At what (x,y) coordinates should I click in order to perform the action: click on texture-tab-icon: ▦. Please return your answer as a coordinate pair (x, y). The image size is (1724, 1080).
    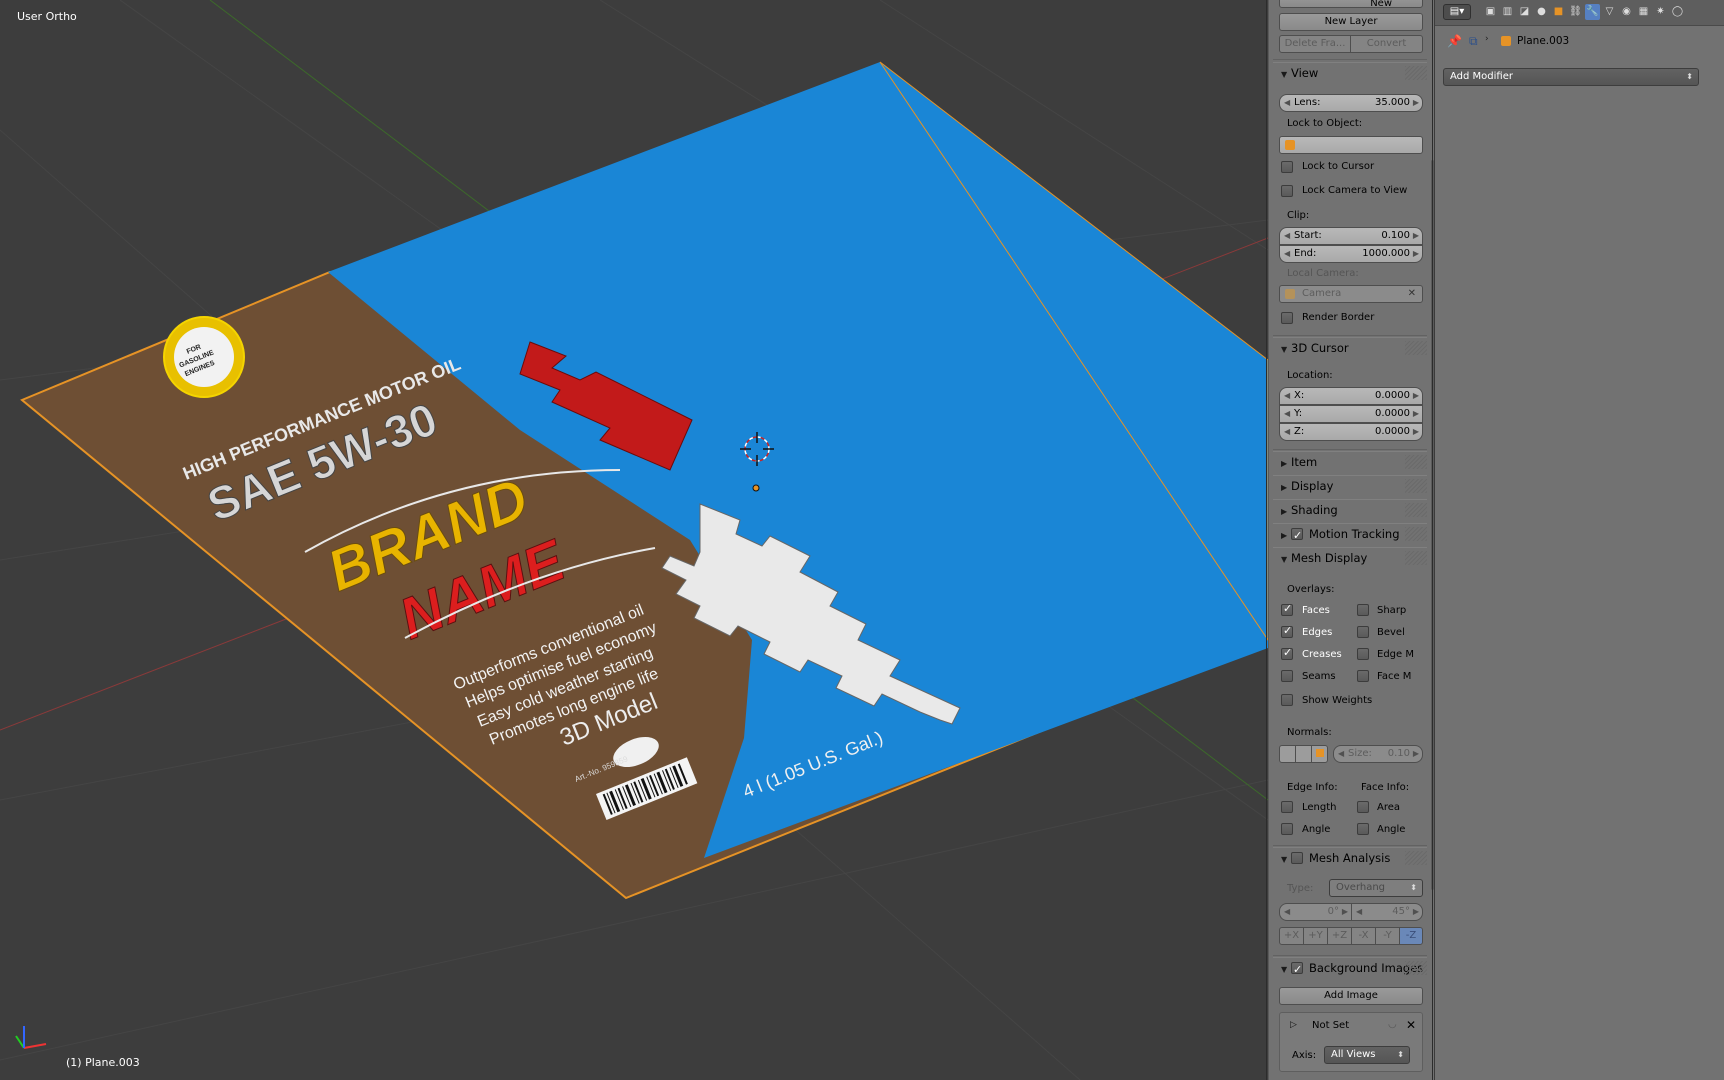
    Looking at the image, I should click on (1643, 12).